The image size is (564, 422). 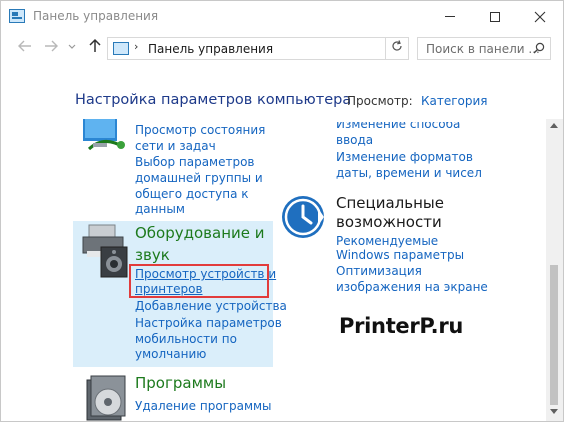 I want to click on accessibility-link-optimize-display: Оптимизация, so click(x=379, y=271).